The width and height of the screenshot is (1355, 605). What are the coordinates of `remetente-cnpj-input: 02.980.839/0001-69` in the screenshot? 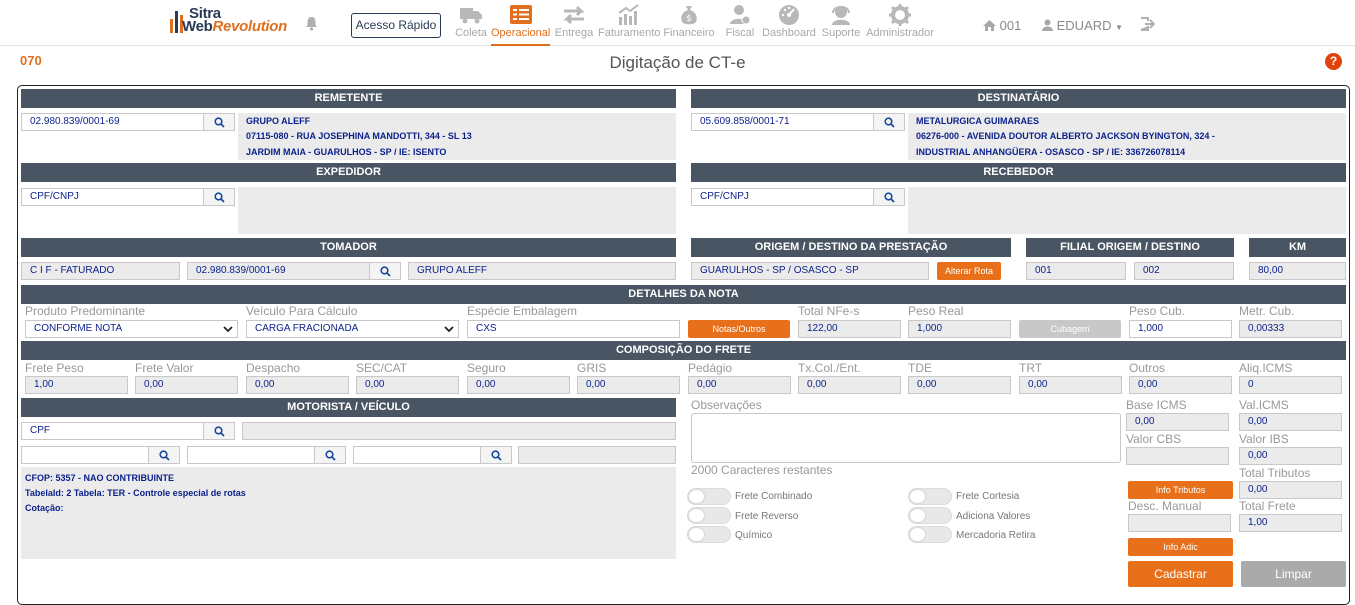 It's located at (112, 122).